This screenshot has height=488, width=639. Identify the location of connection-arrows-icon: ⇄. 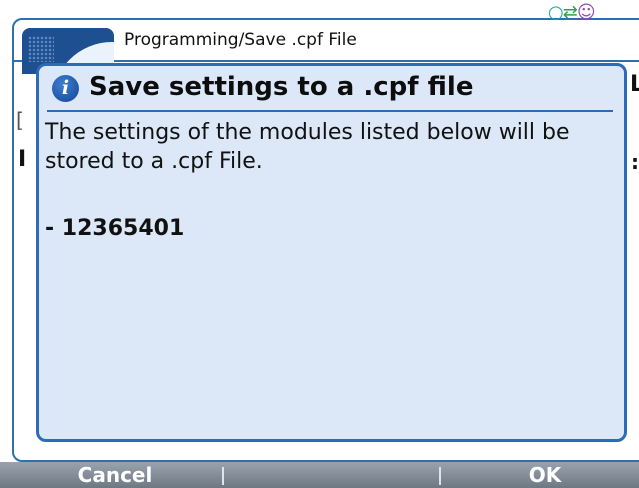
(570, 12).